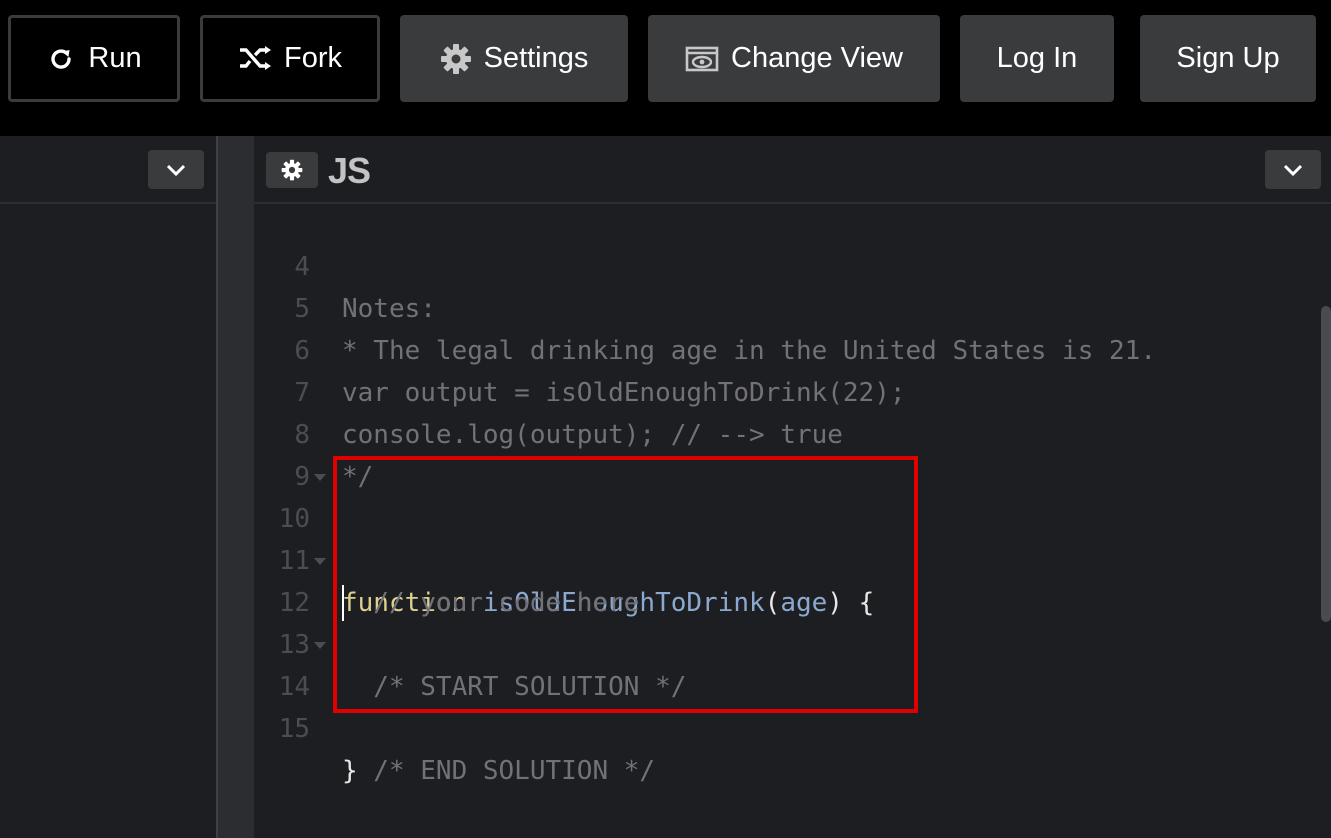 The image size is (1331, 838). I want to click on code-line: 13, so click(787, 621).